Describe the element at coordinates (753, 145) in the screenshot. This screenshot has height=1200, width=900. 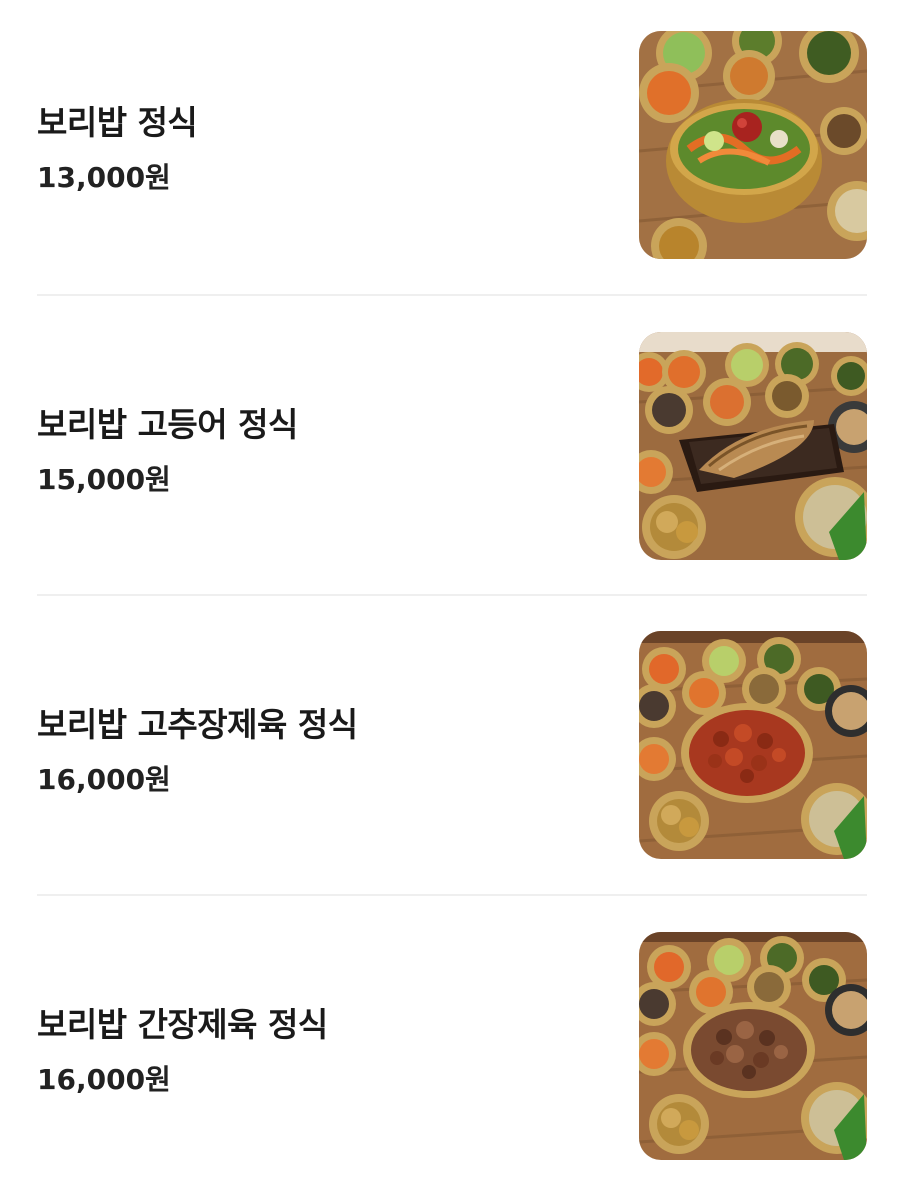
I see `bibimbap-set-photo` at that location.